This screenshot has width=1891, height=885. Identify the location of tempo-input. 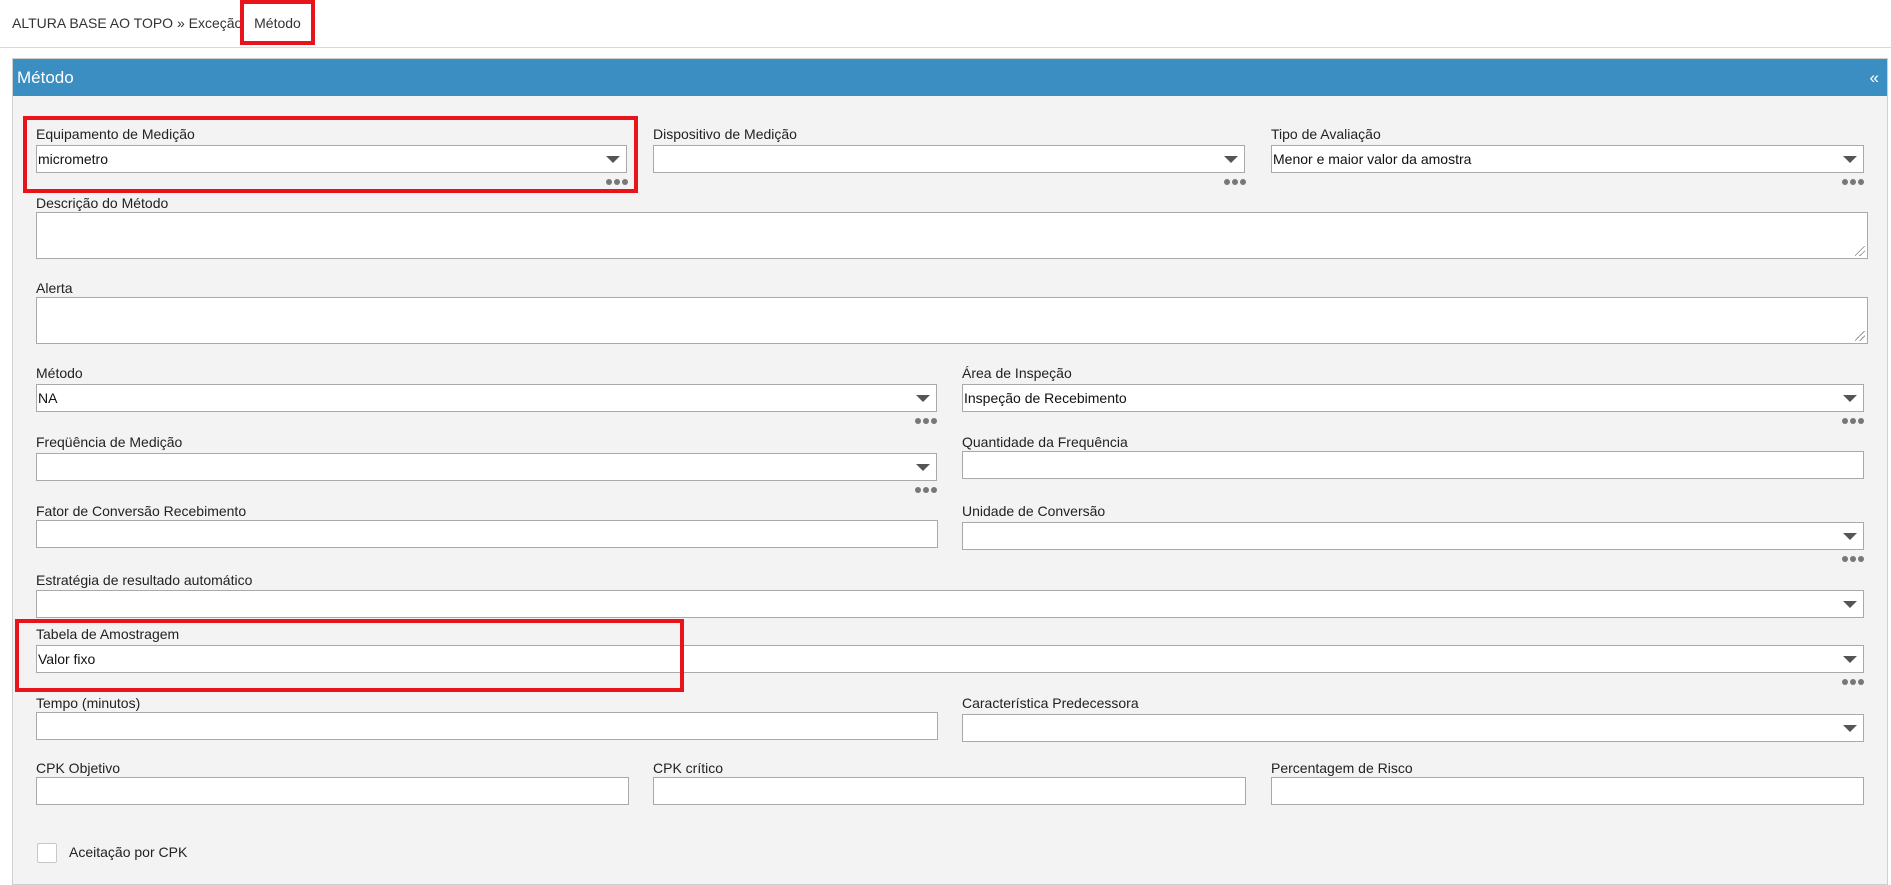
(487, 726).